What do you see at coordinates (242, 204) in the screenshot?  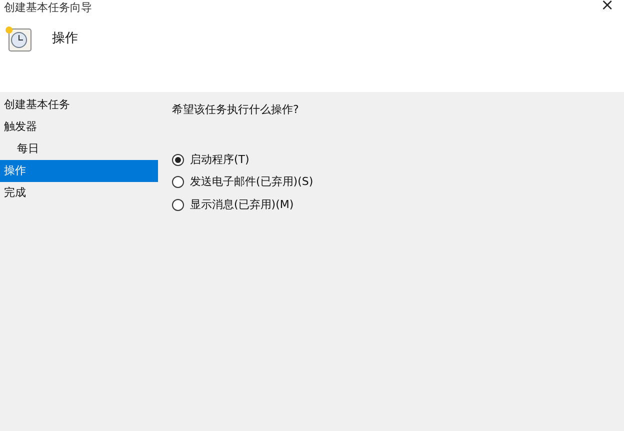 I see `radio-label: 显示消息(已弃用)(M)` at bounding box center [242, 204].